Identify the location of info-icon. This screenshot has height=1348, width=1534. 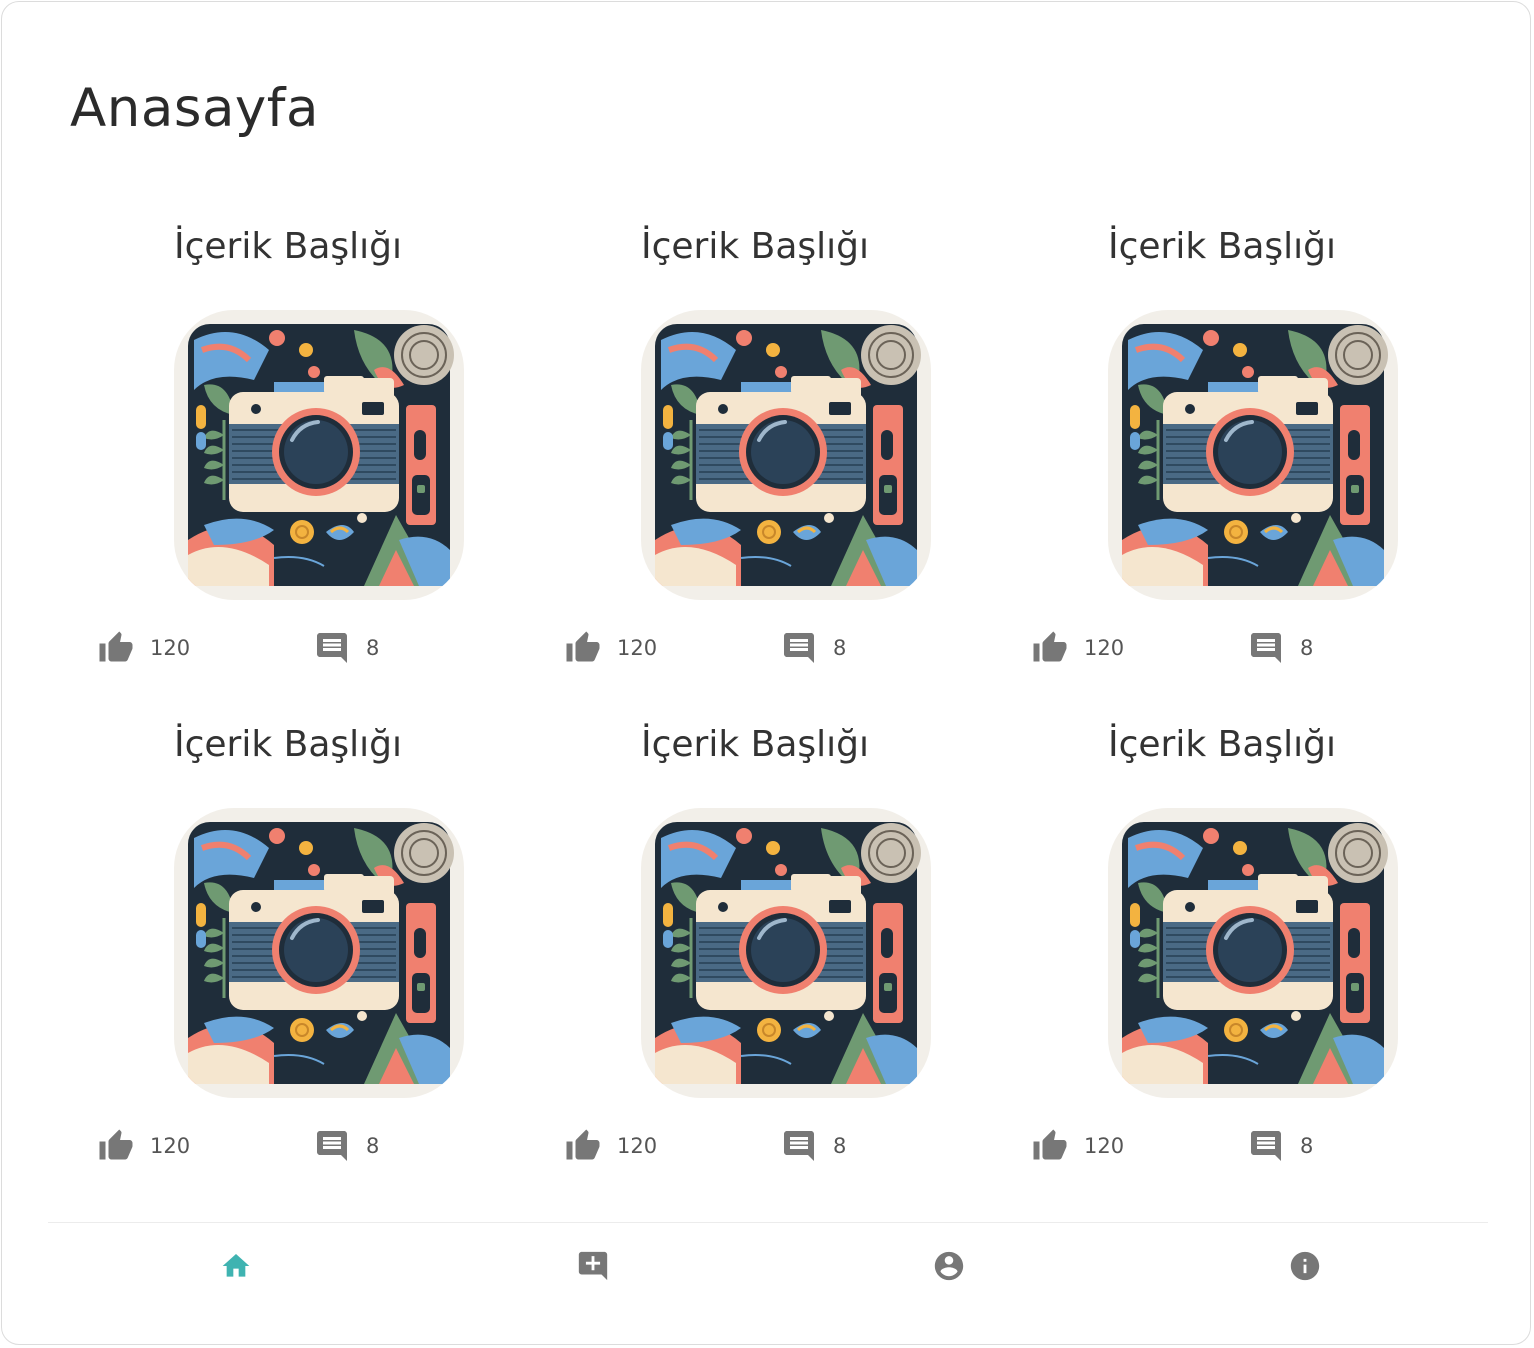
(1305, 1266).